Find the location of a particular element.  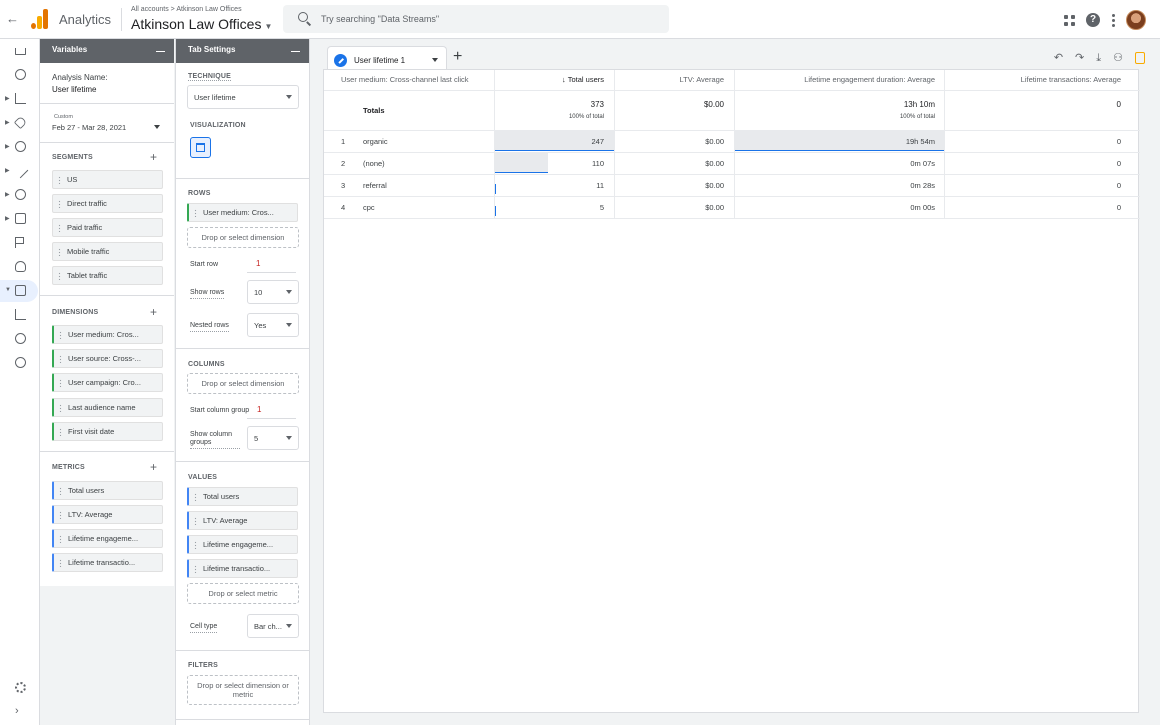

segment-chip: Direct traffic is located at coordinates (107, 203).